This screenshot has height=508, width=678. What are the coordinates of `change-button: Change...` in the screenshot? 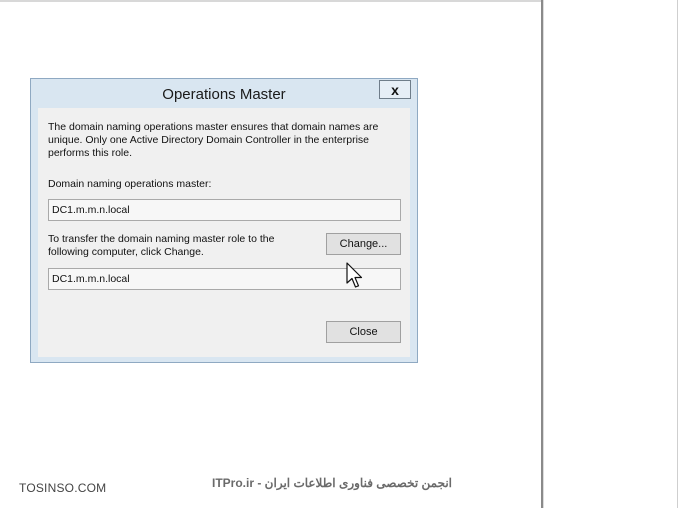 It's located at (363, 244).